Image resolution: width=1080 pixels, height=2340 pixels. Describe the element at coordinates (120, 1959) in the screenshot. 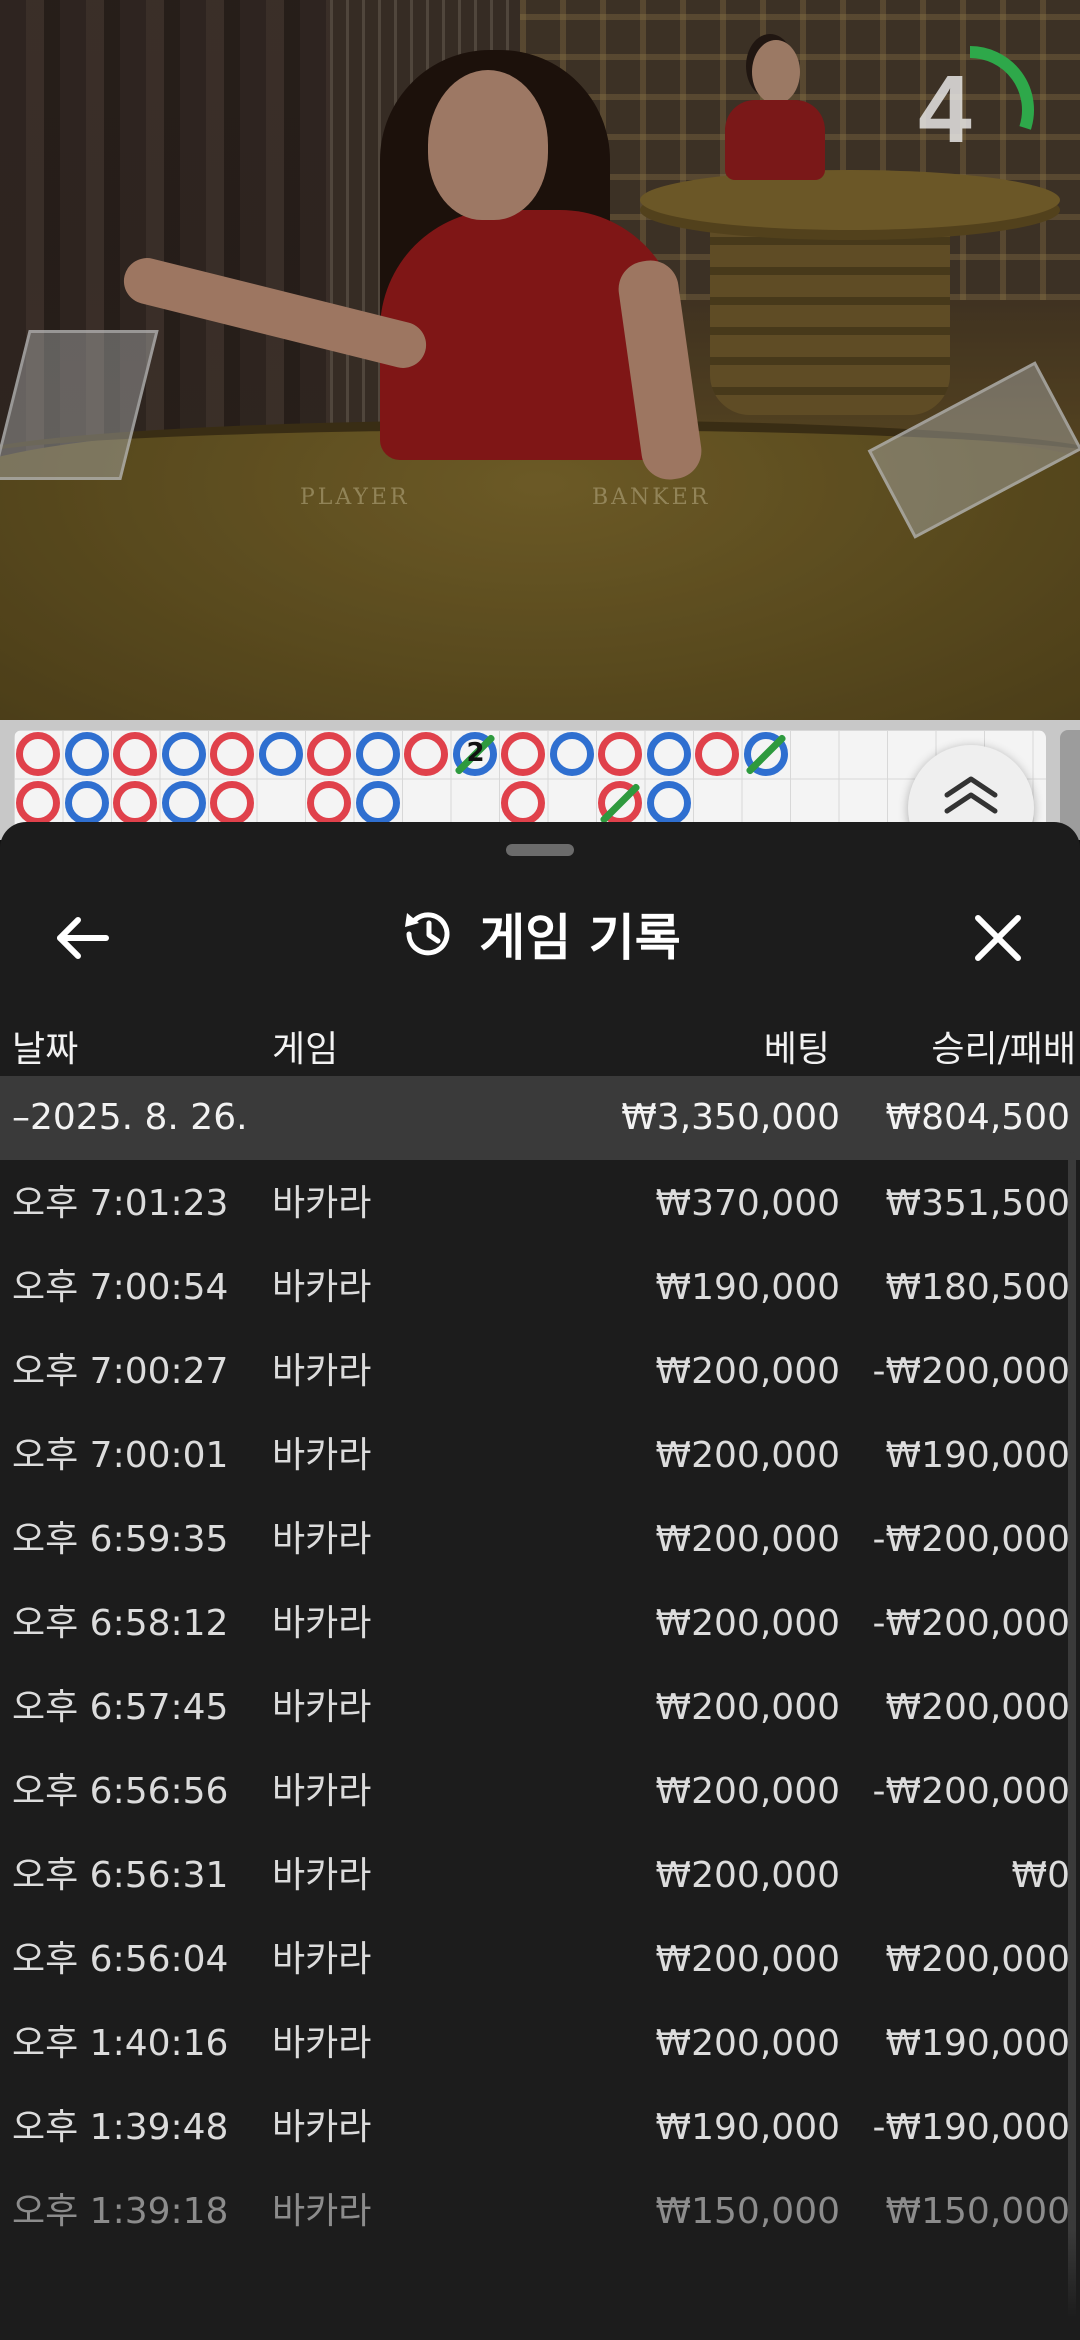

I see `row-time: 오후 6:56:04` at that location.